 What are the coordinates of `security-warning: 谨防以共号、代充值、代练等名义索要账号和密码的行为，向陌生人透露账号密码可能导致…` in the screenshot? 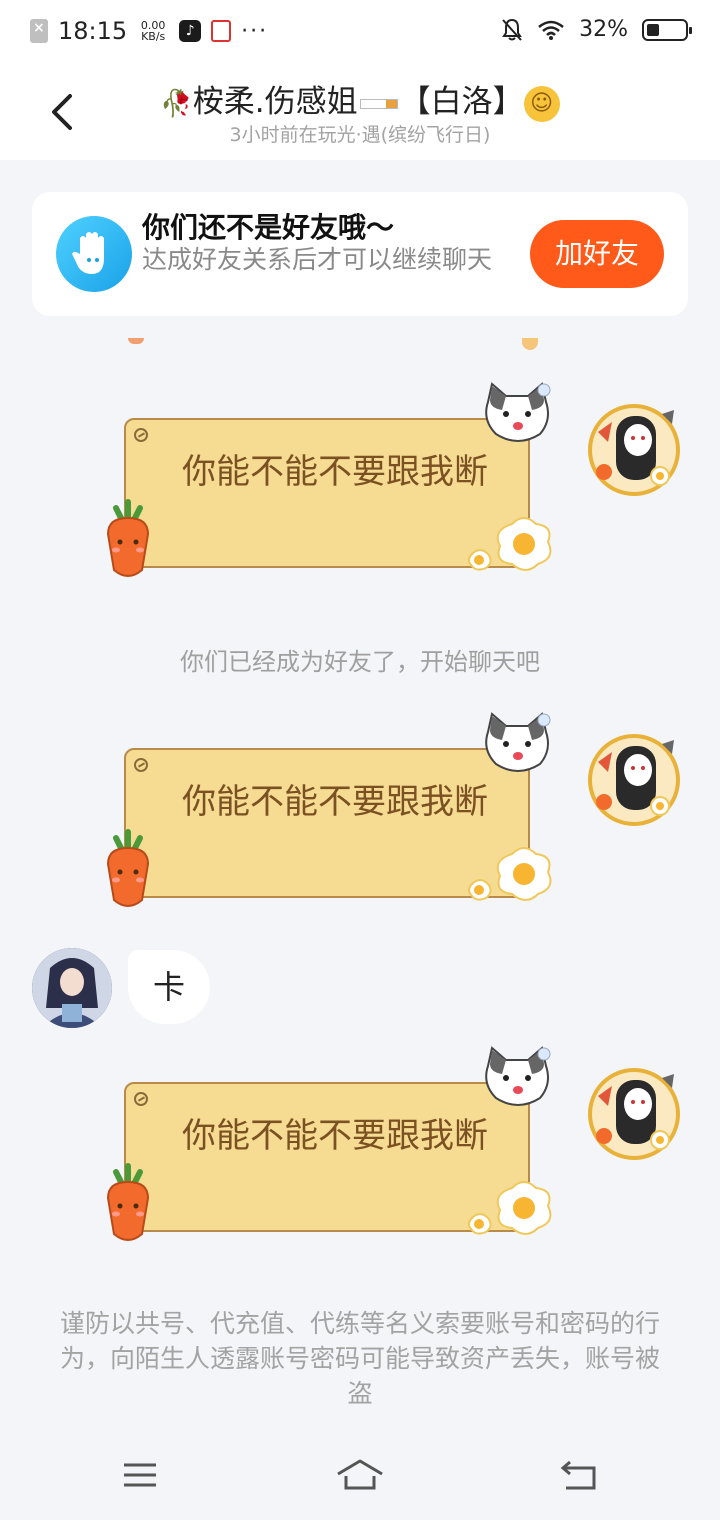 It's located at (359, 1358).